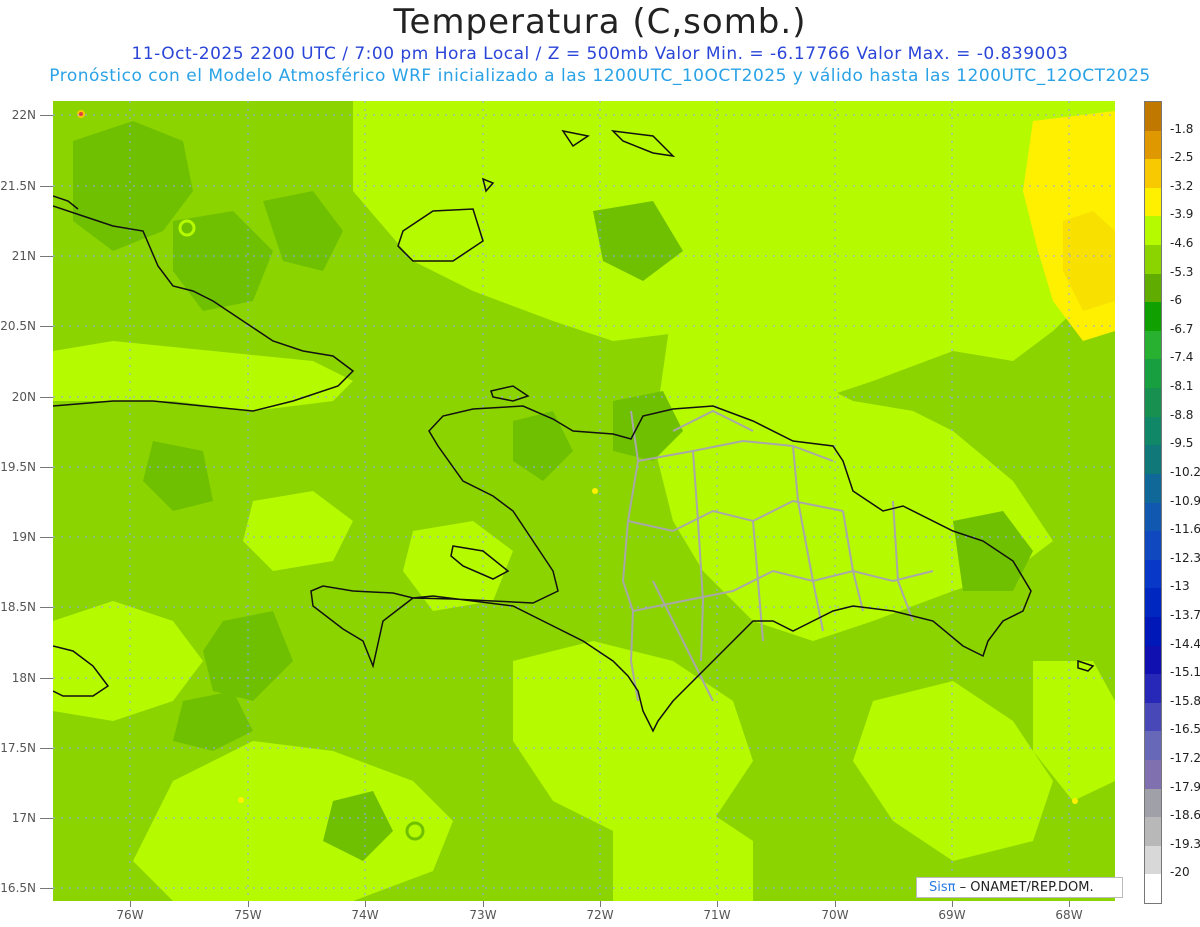 This screenshot has height=927, width=1200. I want to click on lon-label: 68W, so click(1069, 915).